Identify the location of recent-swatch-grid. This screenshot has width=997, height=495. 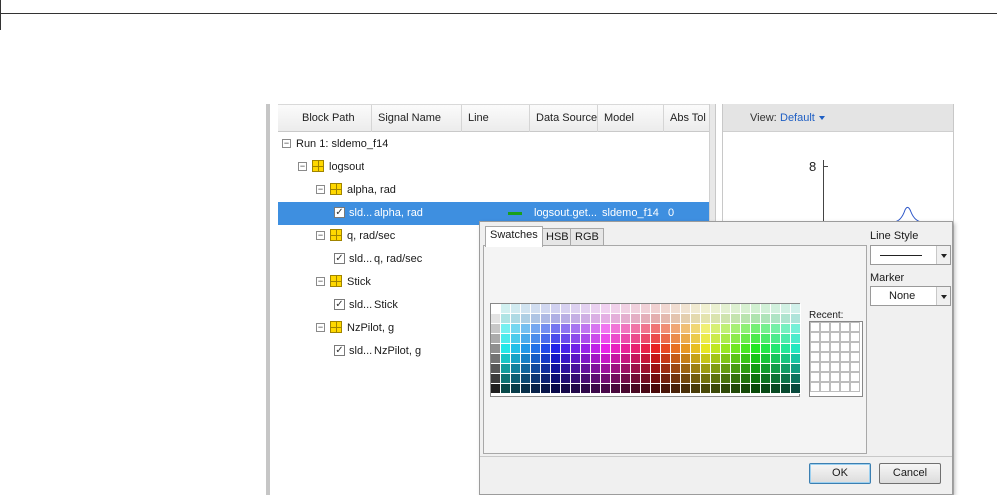
(836, 359).